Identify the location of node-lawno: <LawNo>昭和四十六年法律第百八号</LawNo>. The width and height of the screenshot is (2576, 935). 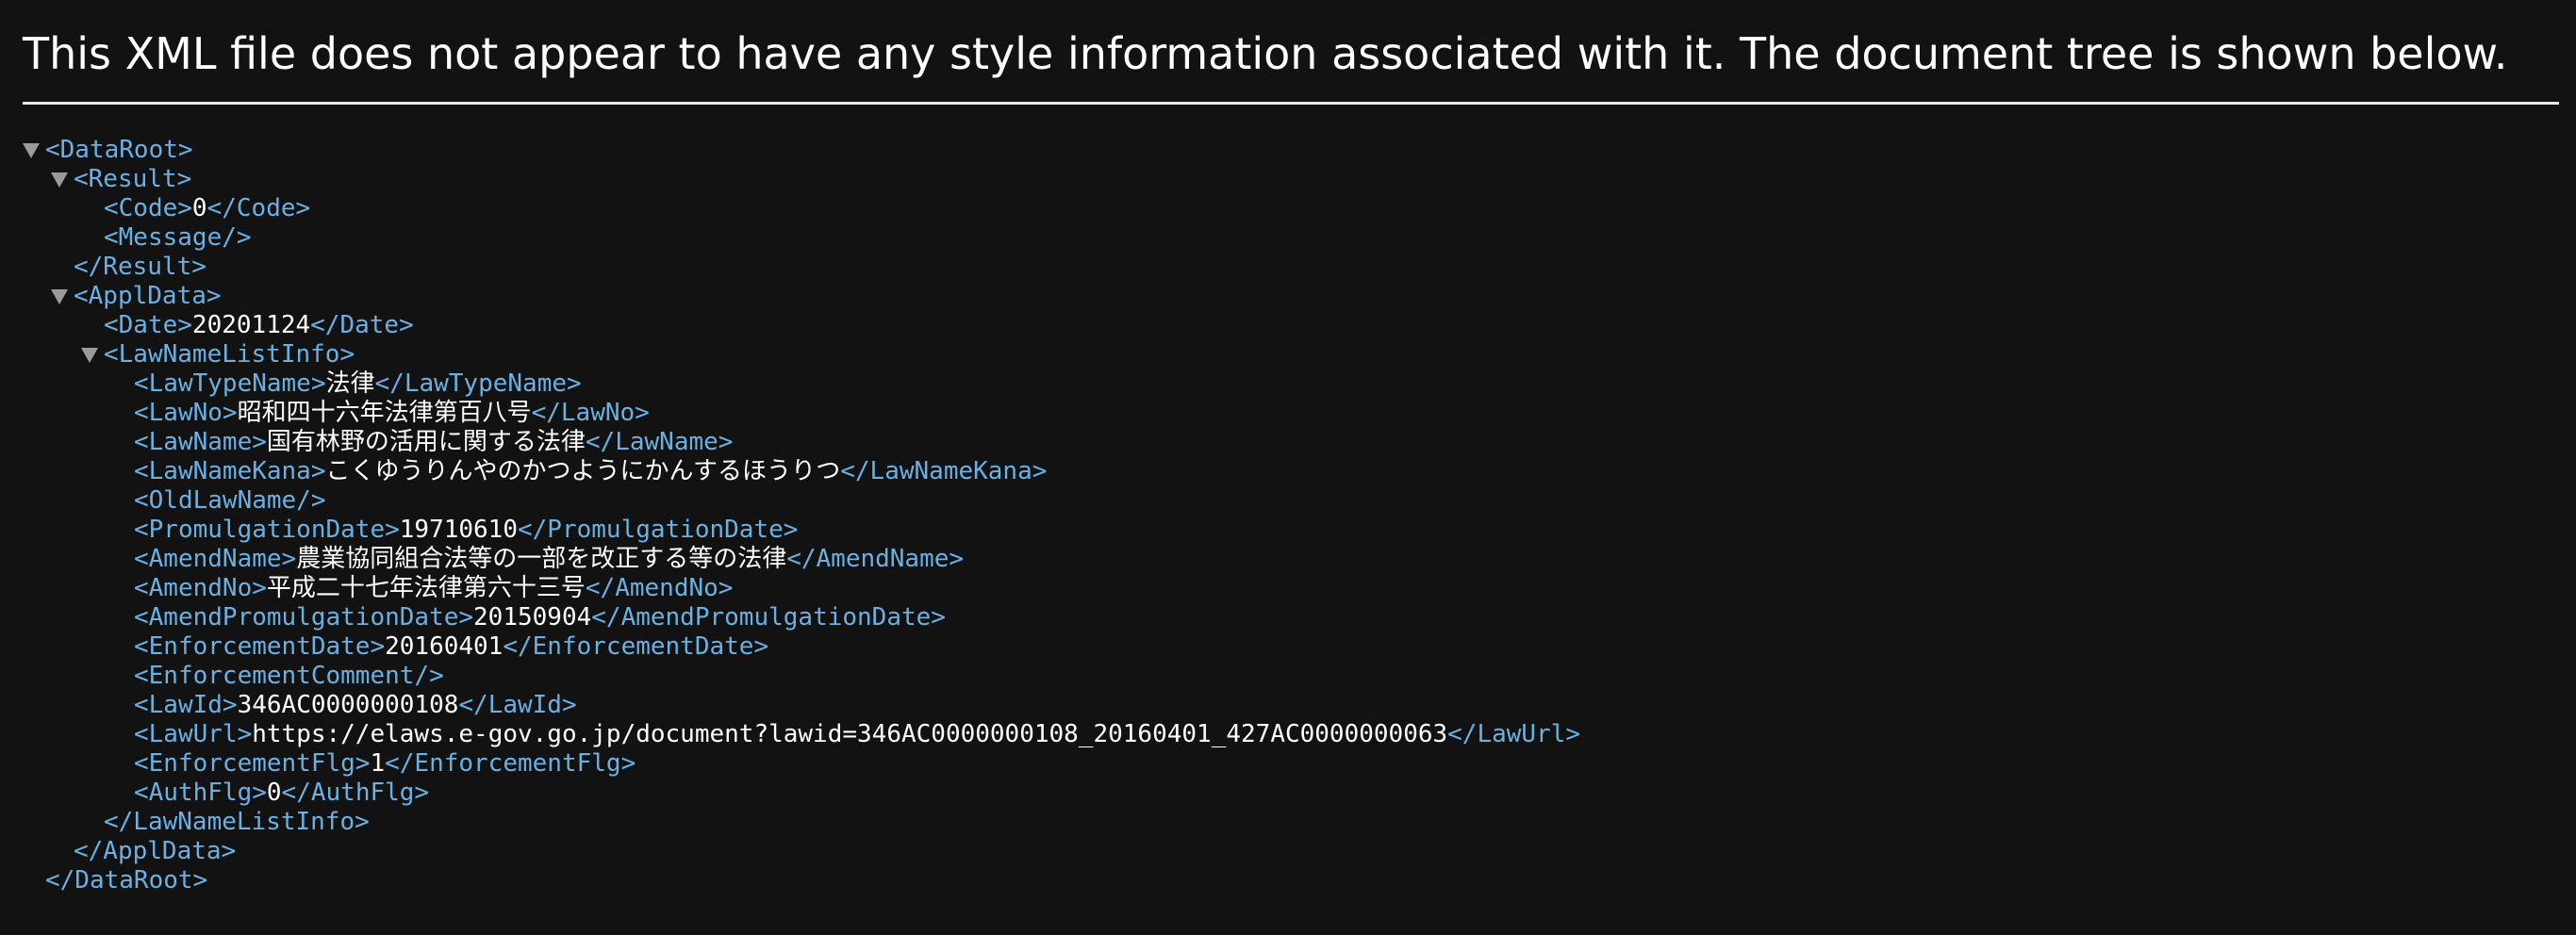
(392, 413).